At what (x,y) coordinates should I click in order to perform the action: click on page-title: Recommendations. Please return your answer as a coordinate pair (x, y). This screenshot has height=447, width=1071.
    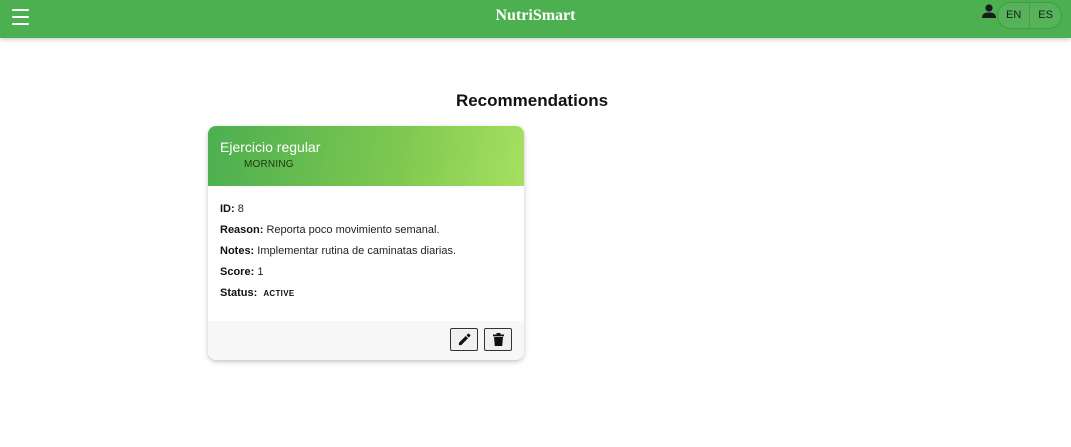
    Looking at the image, I should click on (532, 100).